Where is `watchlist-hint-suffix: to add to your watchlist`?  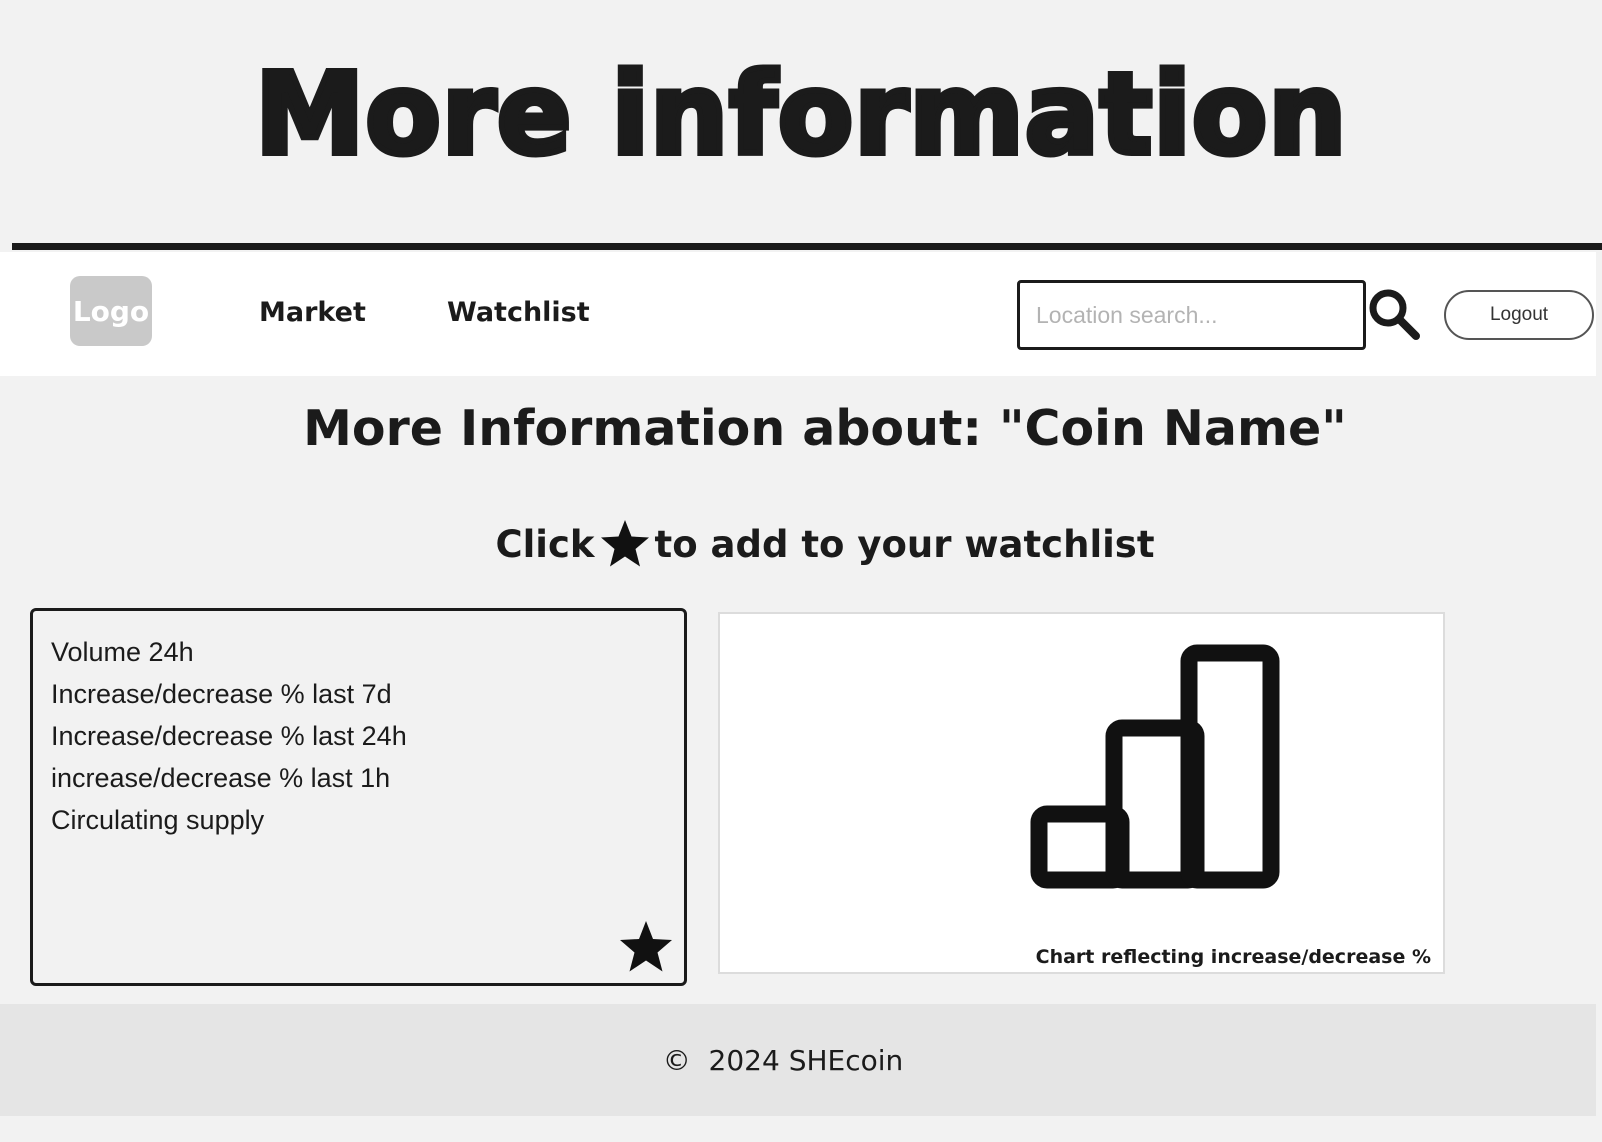
watchlist-hint-suffix: to add to your watchlist is located at coordinates (904, 544).